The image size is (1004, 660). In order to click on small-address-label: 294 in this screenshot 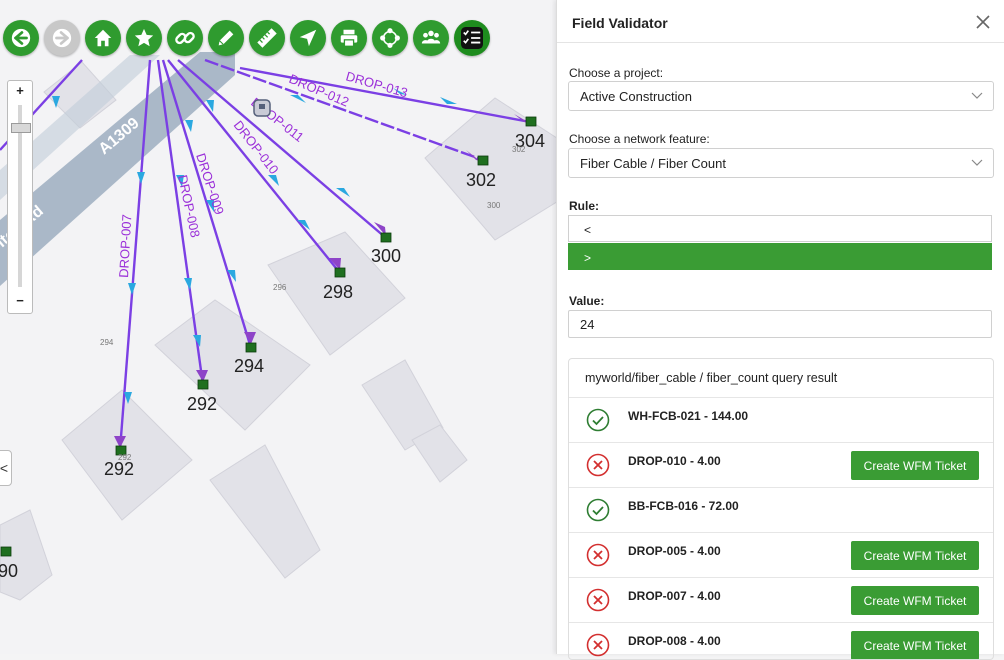, I will do `click(107, 342)`.